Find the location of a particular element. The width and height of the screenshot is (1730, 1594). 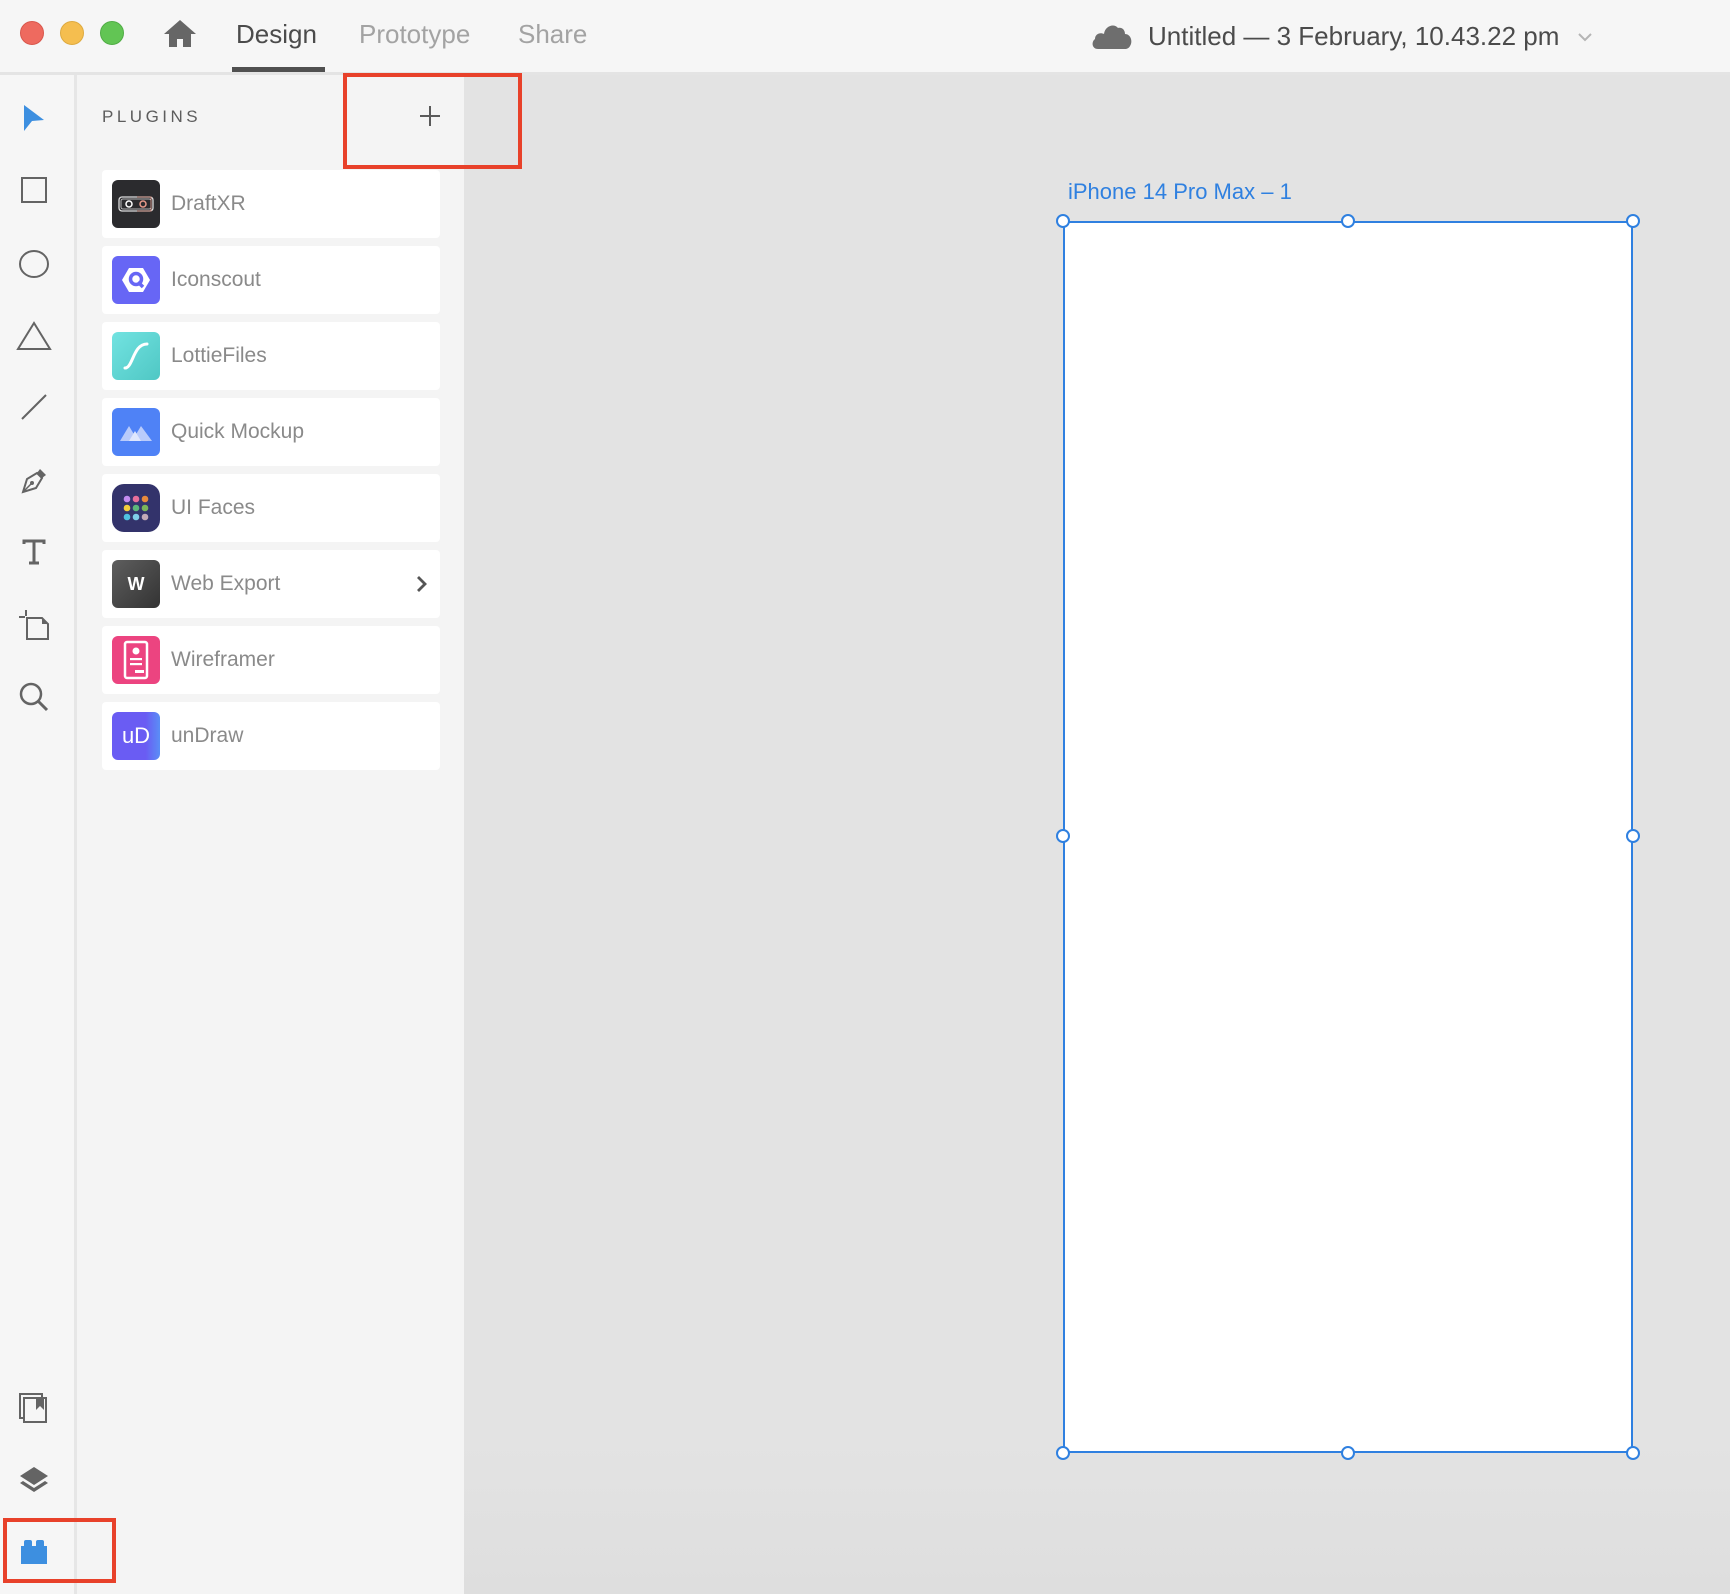

iconscout-icon is located at coordinates (136, 280).